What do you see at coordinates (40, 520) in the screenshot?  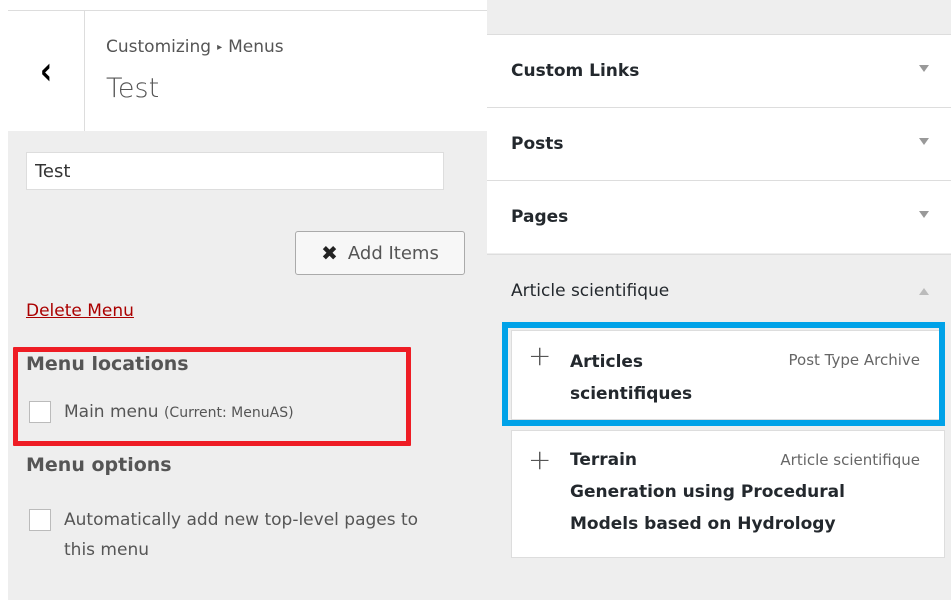 I see `auto-add-pages-checkbox` at bounding box center [40, 520].